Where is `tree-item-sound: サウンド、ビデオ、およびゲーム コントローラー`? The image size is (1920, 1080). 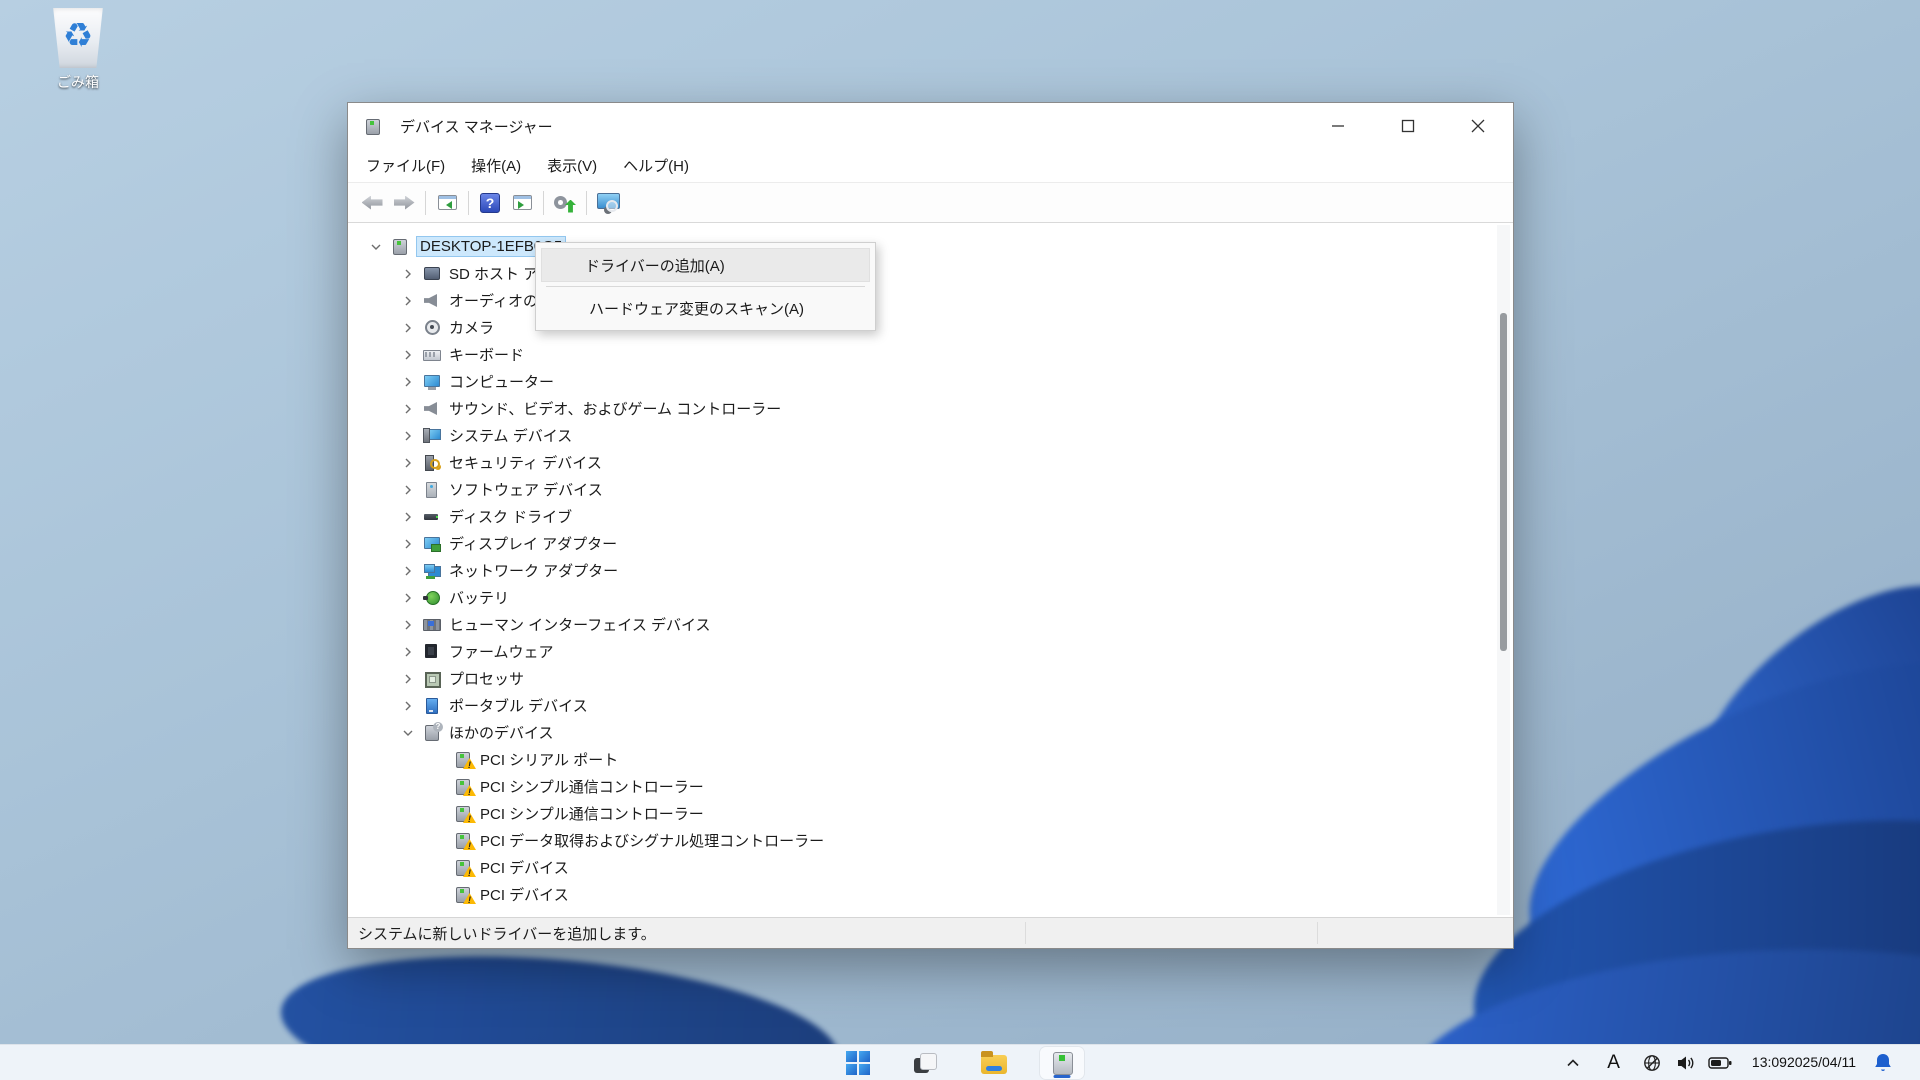
tree-item-sound: サウンド、ビデオ、およびゲーム コントローラー is located at coordinates (930, 408).